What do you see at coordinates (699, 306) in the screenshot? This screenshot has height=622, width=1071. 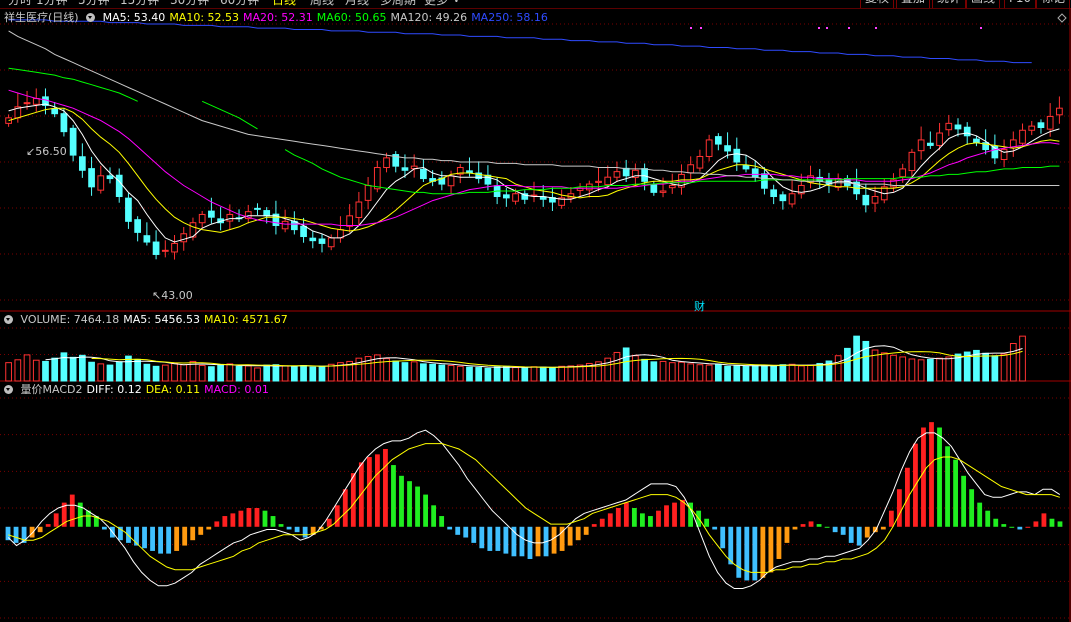 I see `financial-report-marker: 财` at bounding box center [699, 306].